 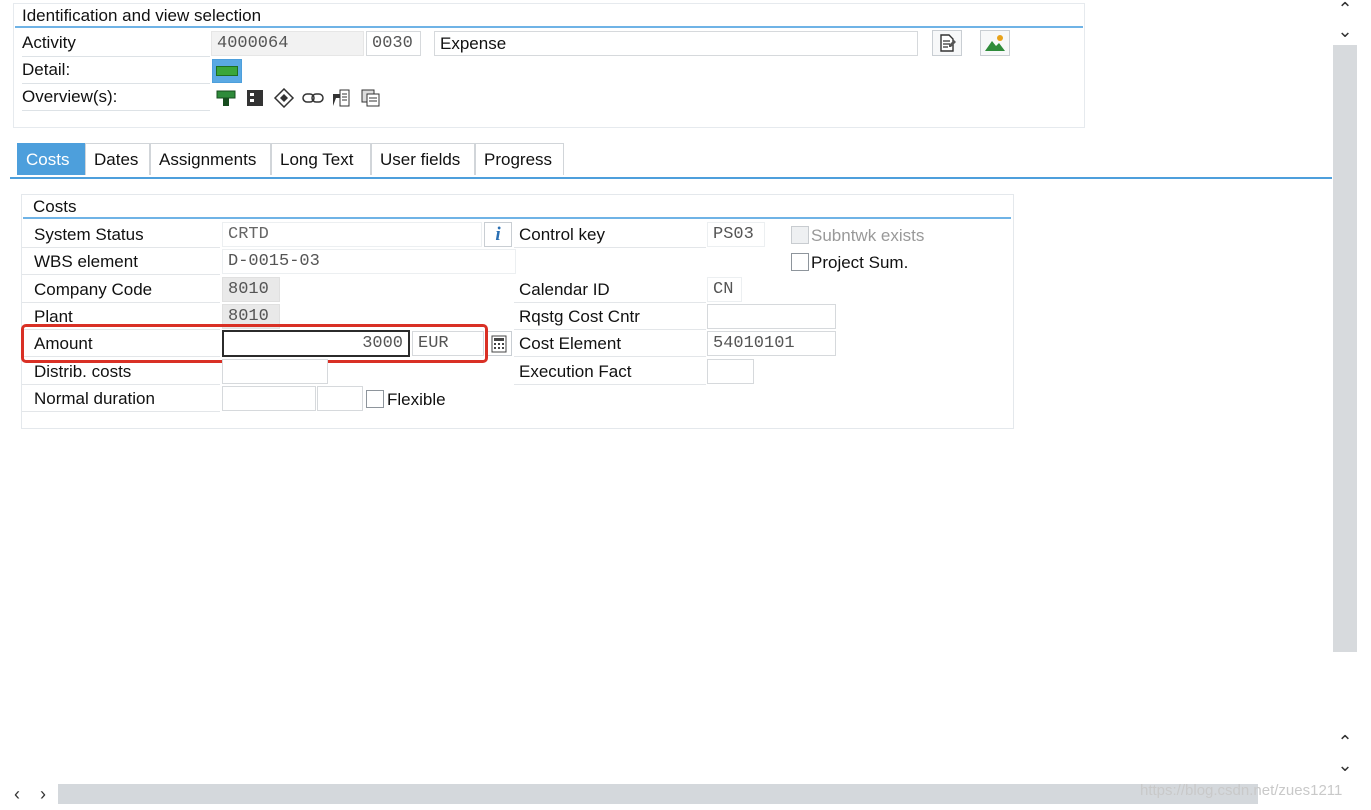 What do you see at coordinates (116, 45) in the screenshot?
I see `activity-label: Activity` at bounding box center [116, 45].